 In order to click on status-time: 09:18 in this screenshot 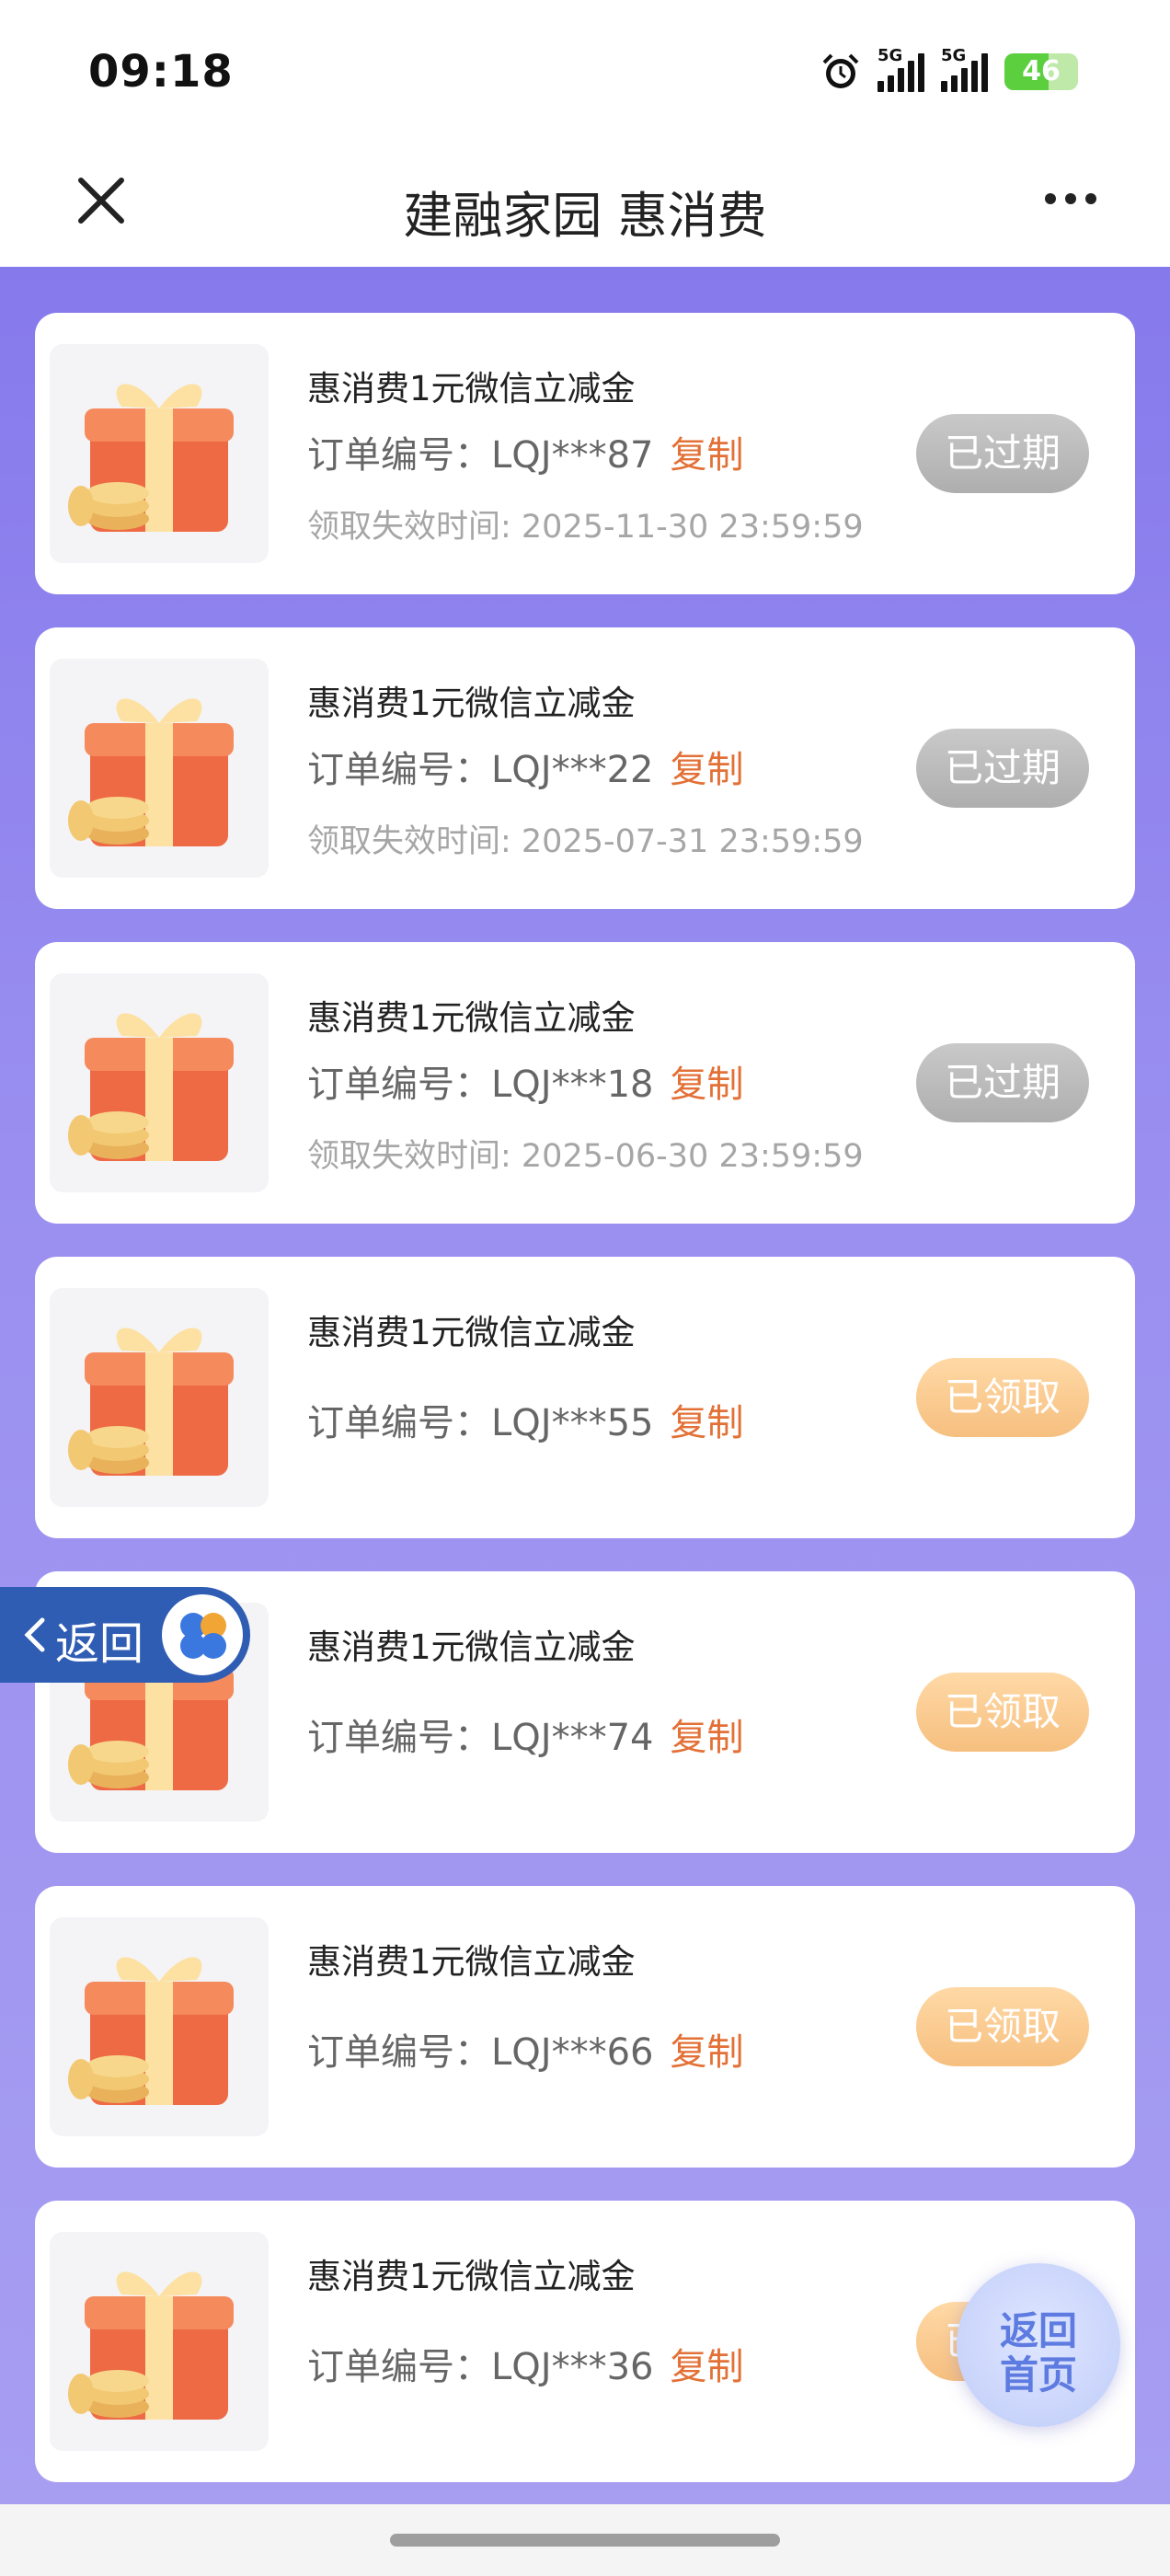, I will do `click(161, 72)`.